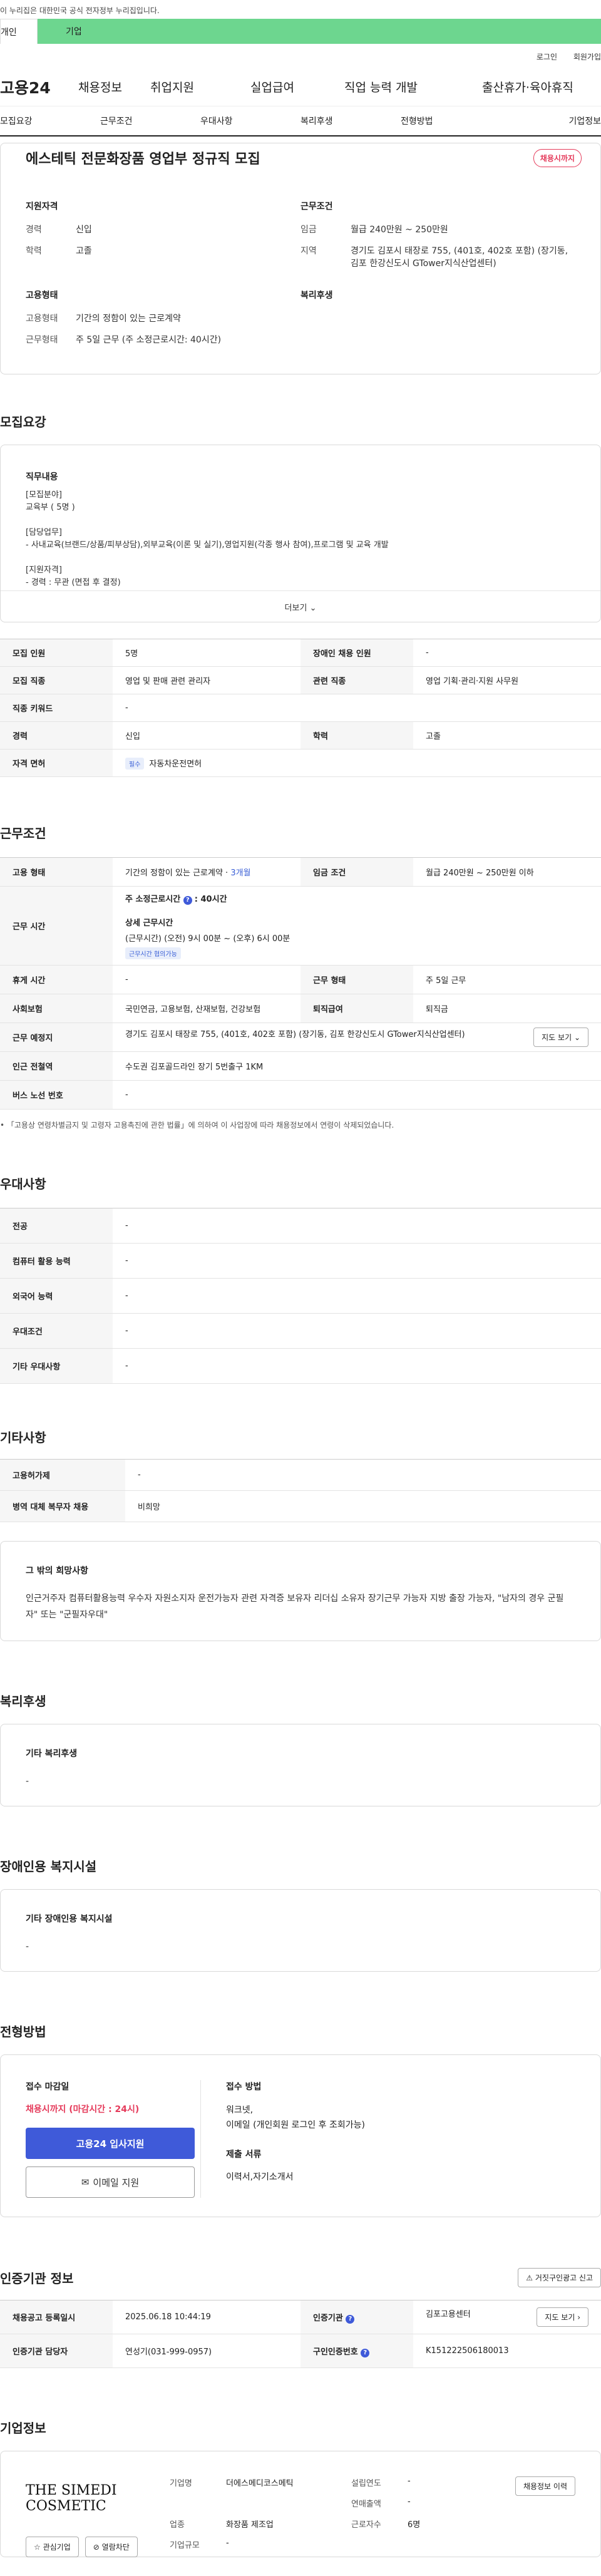 The height and width of the screenshot is (2576, 601). What do you see at coordinates (56, 680) in the screenshot?
I see `table-header-cell: 모집 직종` at bounding box center [56, 680].